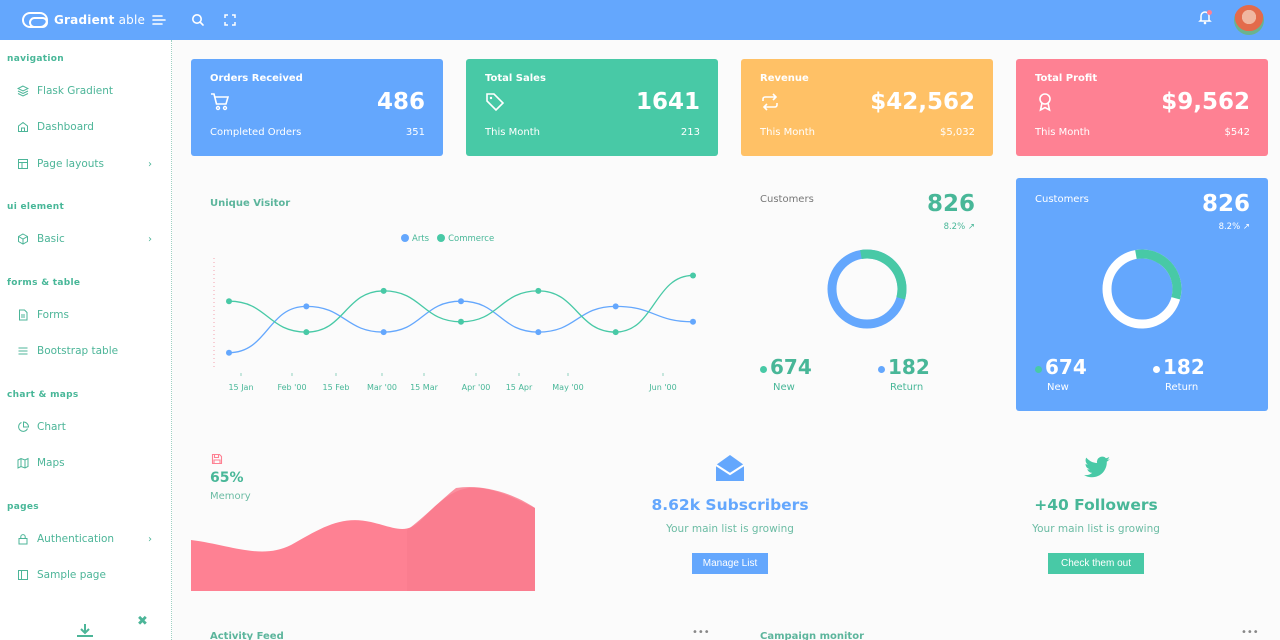  Describe the element at coordinates (1066, 78) in the screenshot. I see `stat-title: Total Profit` at that location.